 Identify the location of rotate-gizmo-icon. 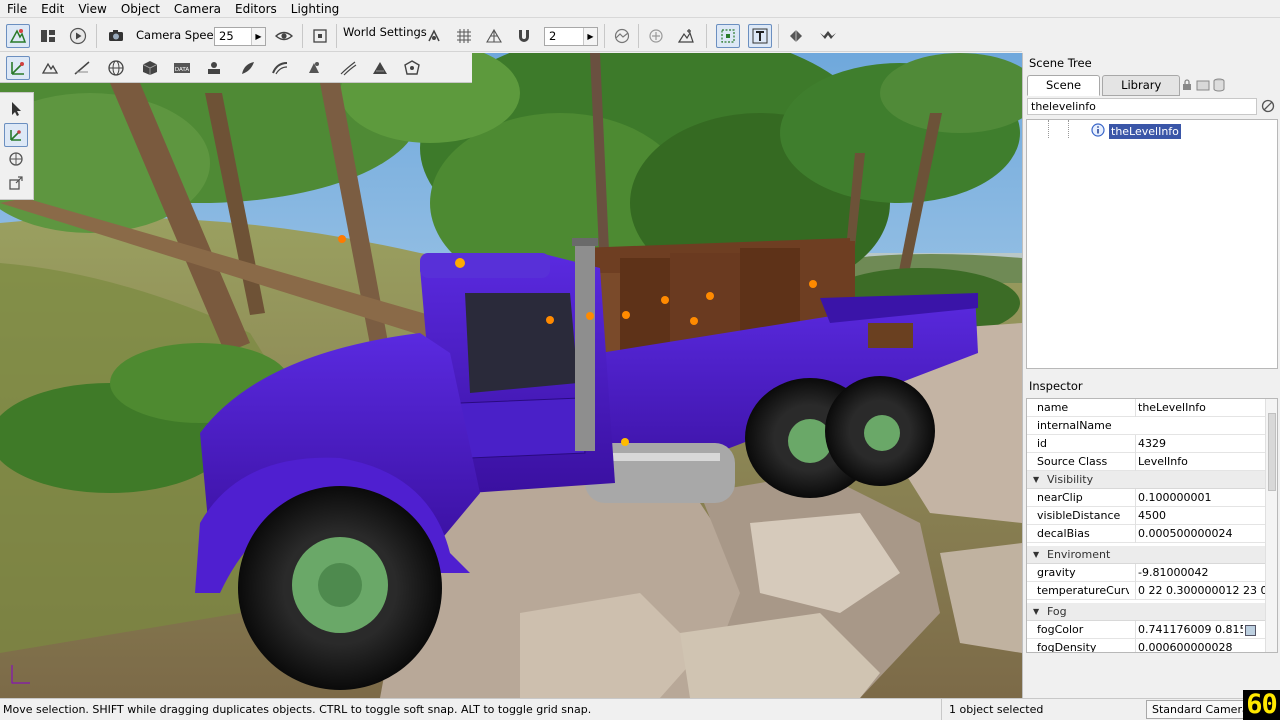
(16, 159).